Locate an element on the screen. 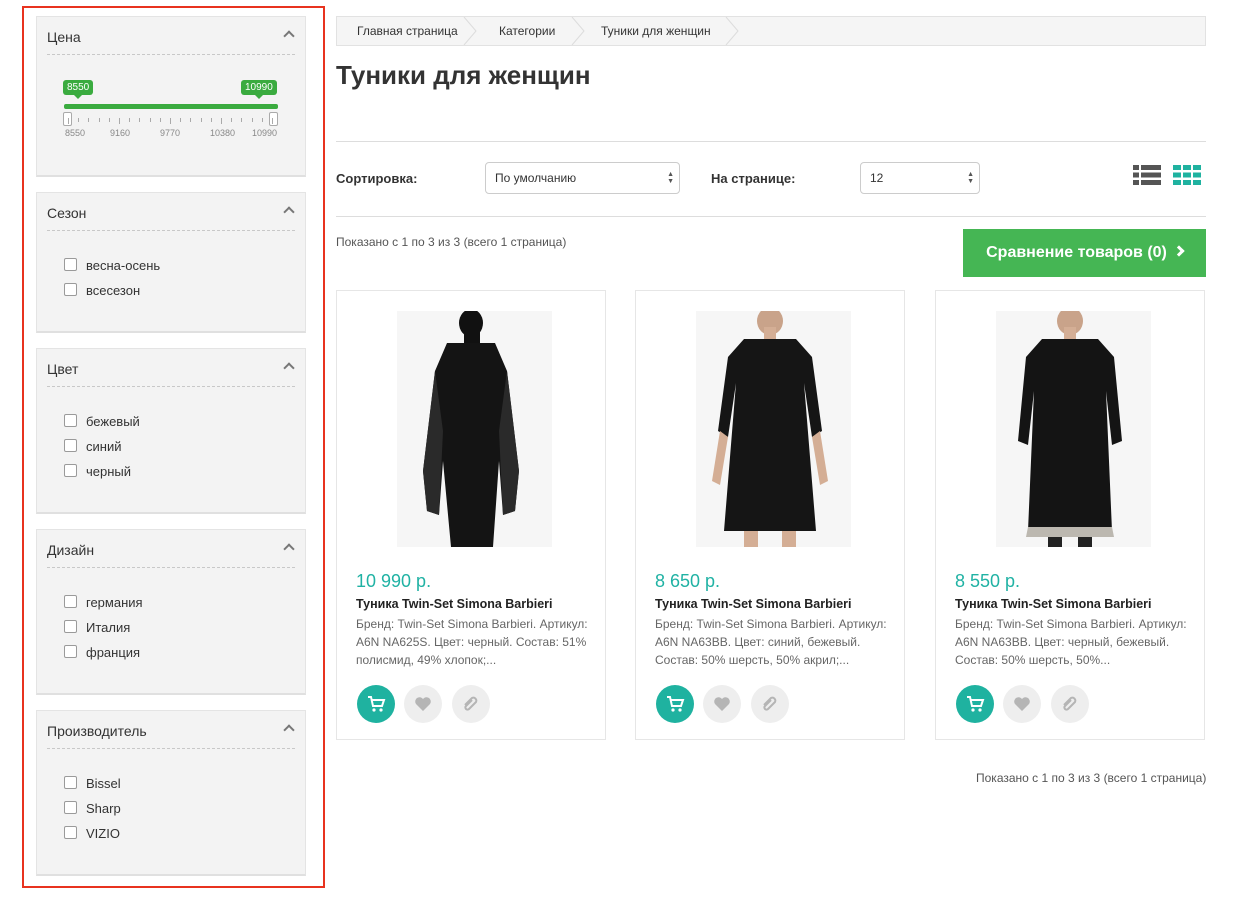 The image size is (1241, 898). grid-view-icon is located at coordinates (1187, 175).